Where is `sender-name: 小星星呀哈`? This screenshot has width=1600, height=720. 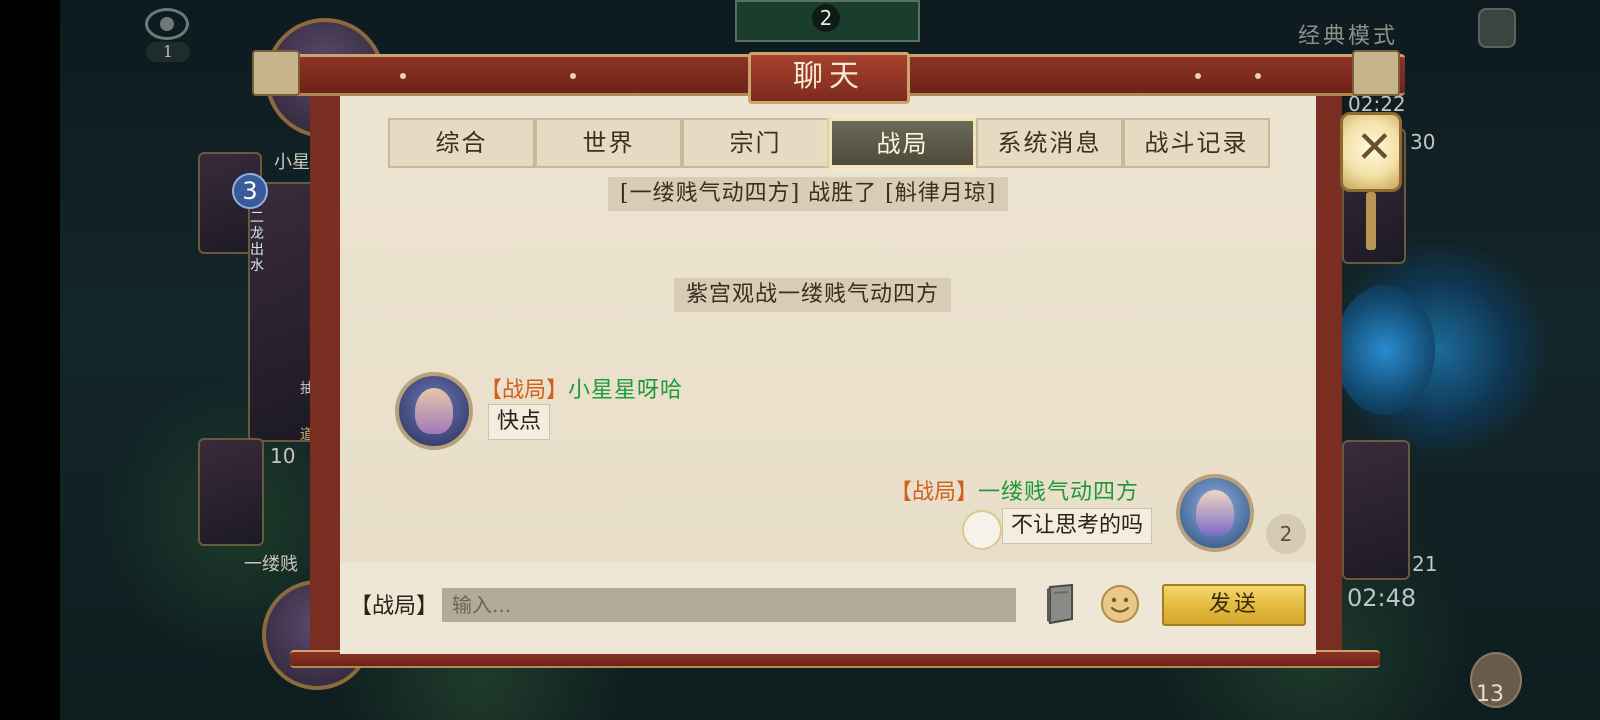
sender-name: 小星星呀哈 is located at coordinates (625, 390).